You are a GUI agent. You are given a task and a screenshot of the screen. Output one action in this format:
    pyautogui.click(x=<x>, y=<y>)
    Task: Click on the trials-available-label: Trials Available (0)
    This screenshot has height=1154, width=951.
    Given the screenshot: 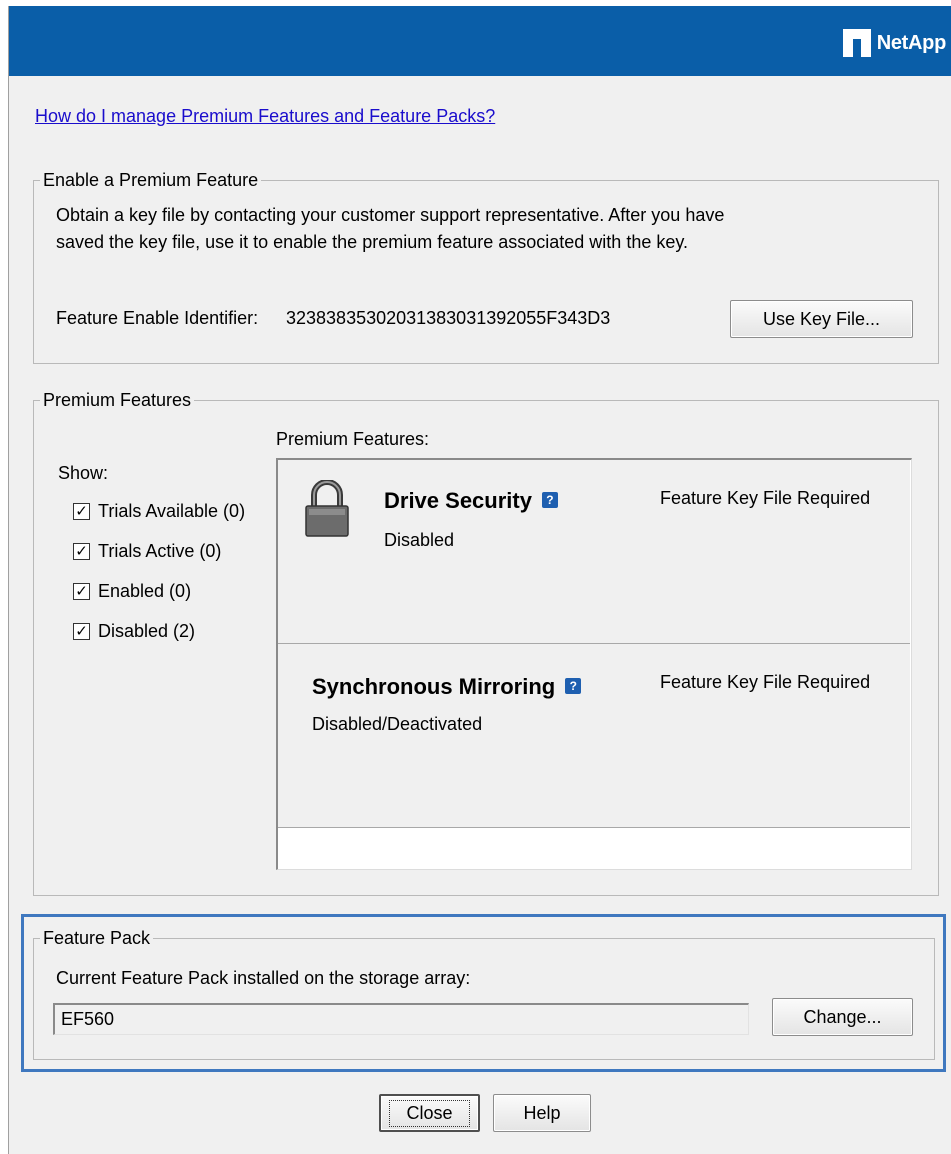 What is the action you would take?
    pyautogui.click(x=172, y=511)
    